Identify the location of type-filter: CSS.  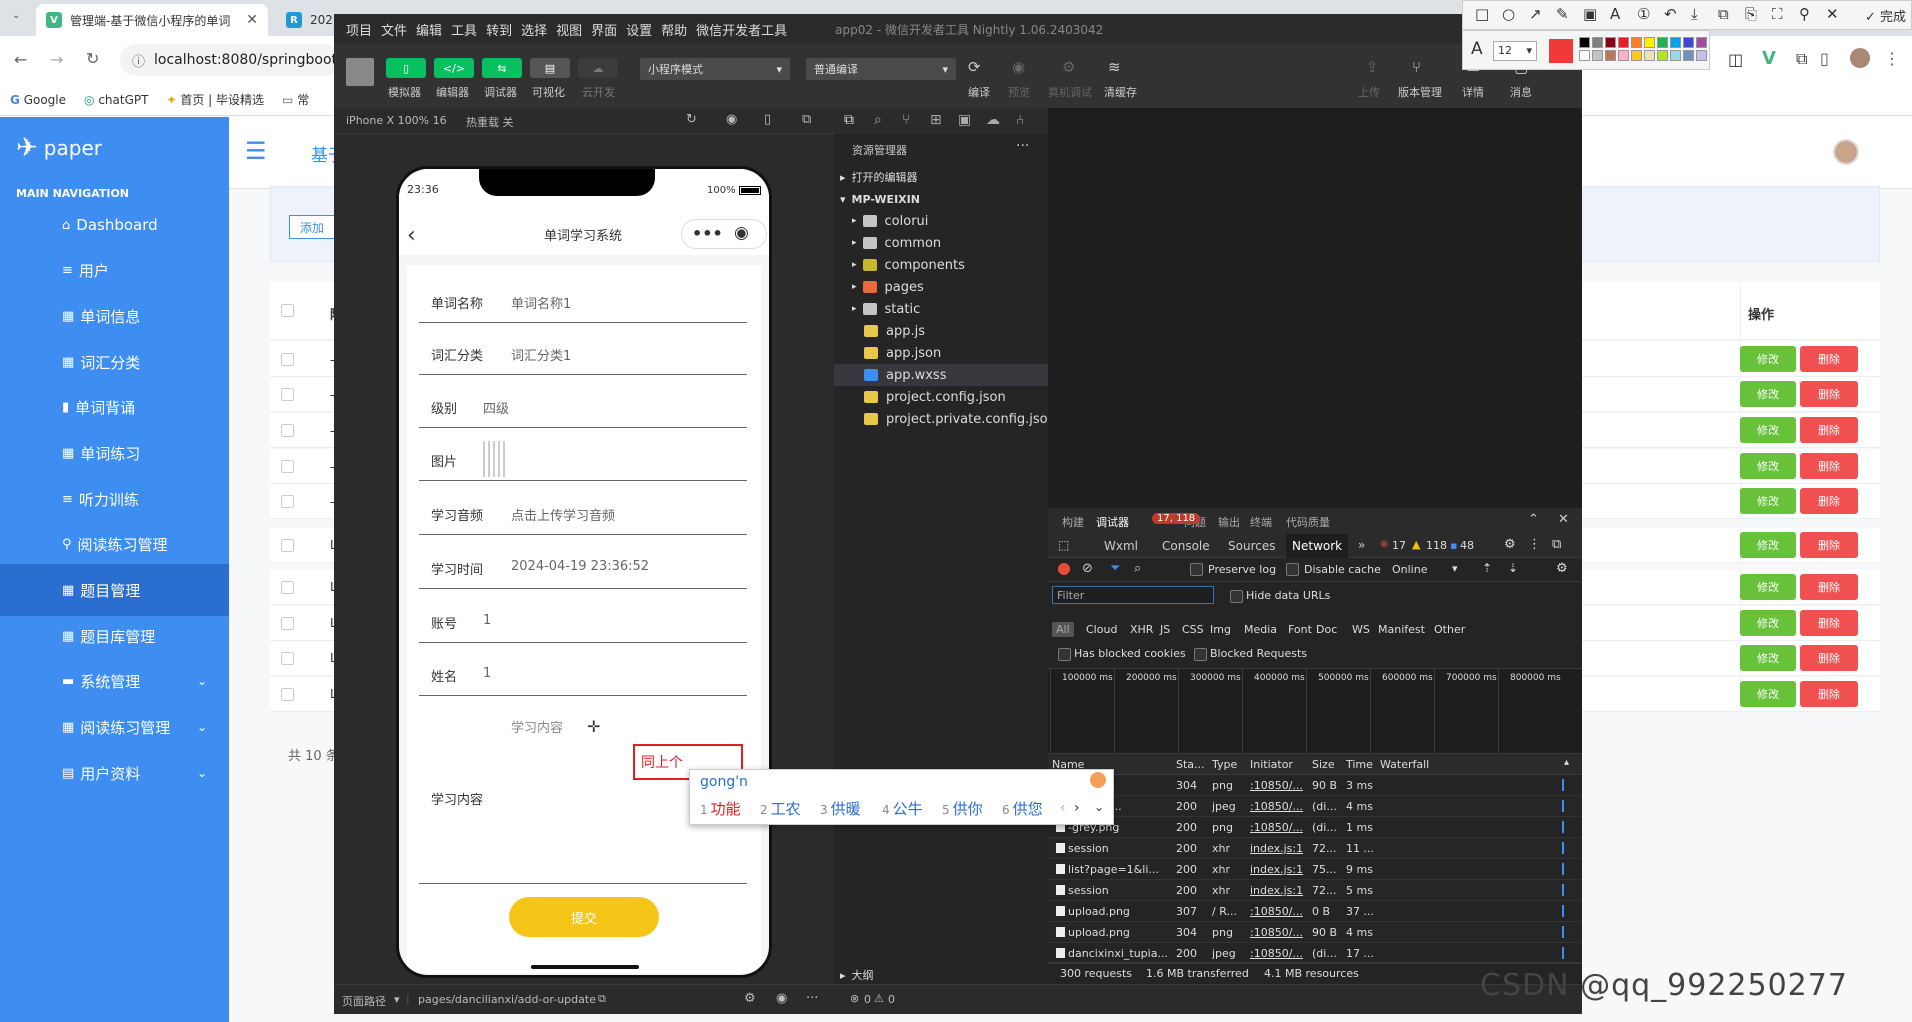
(1193, 629).